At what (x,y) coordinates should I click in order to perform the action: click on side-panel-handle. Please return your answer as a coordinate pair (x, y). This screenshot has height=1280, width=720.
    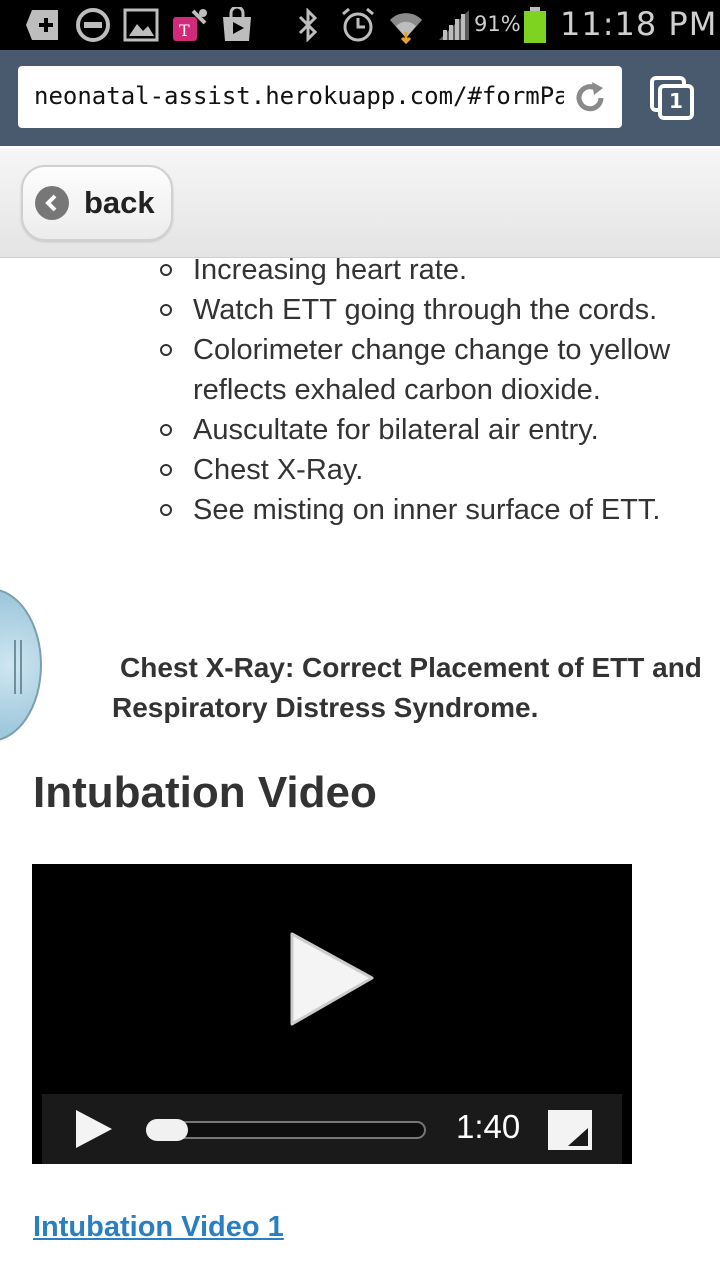
    Looking at the image, I should click on (21, 665).